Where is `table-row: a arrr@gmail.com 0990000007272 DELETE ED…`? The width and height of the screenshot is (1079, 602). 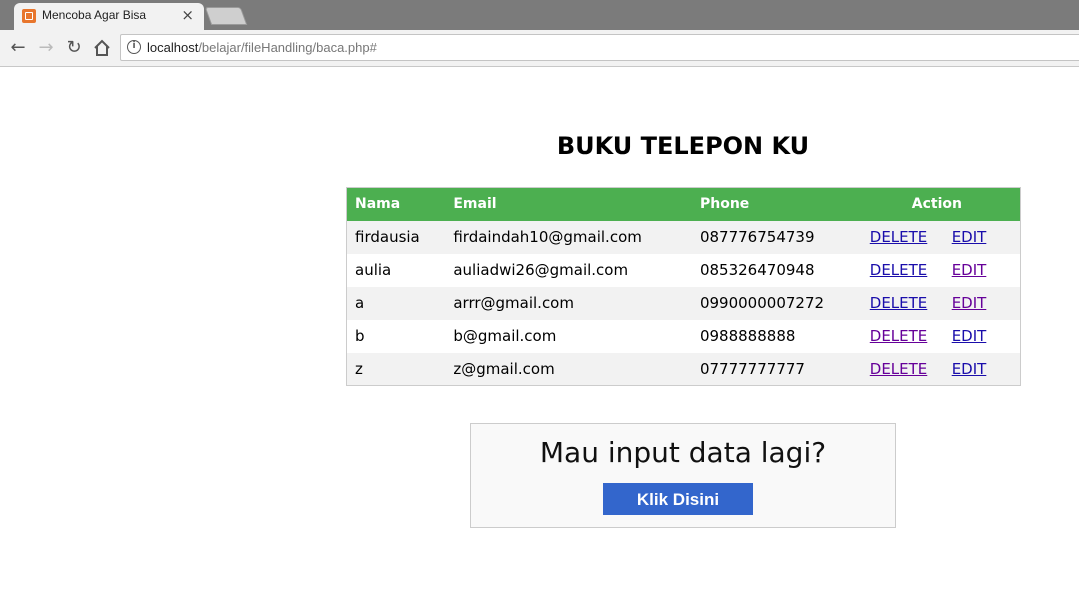
table-row: a arrr@gmail.com 0990000007272 DELETE ED… is located at coordinates (683, 303).